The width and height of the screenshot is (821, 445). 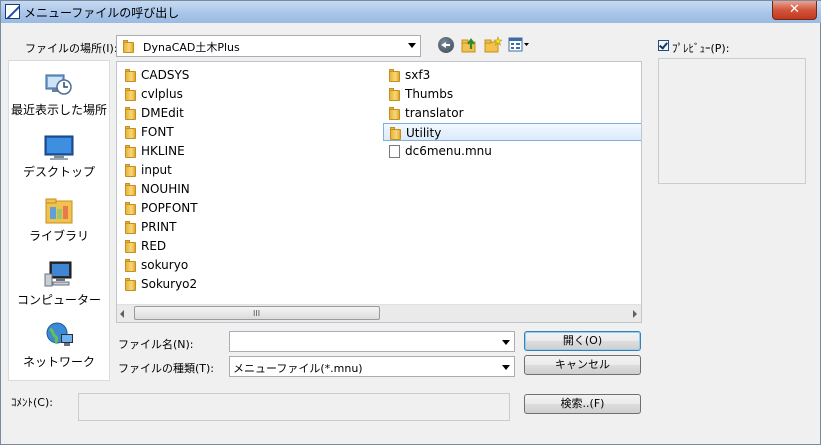 What do you see at coordinates (244, 208) in the screenshot?
I see `list-item: POPFONT` at bounding box center [244, 208].